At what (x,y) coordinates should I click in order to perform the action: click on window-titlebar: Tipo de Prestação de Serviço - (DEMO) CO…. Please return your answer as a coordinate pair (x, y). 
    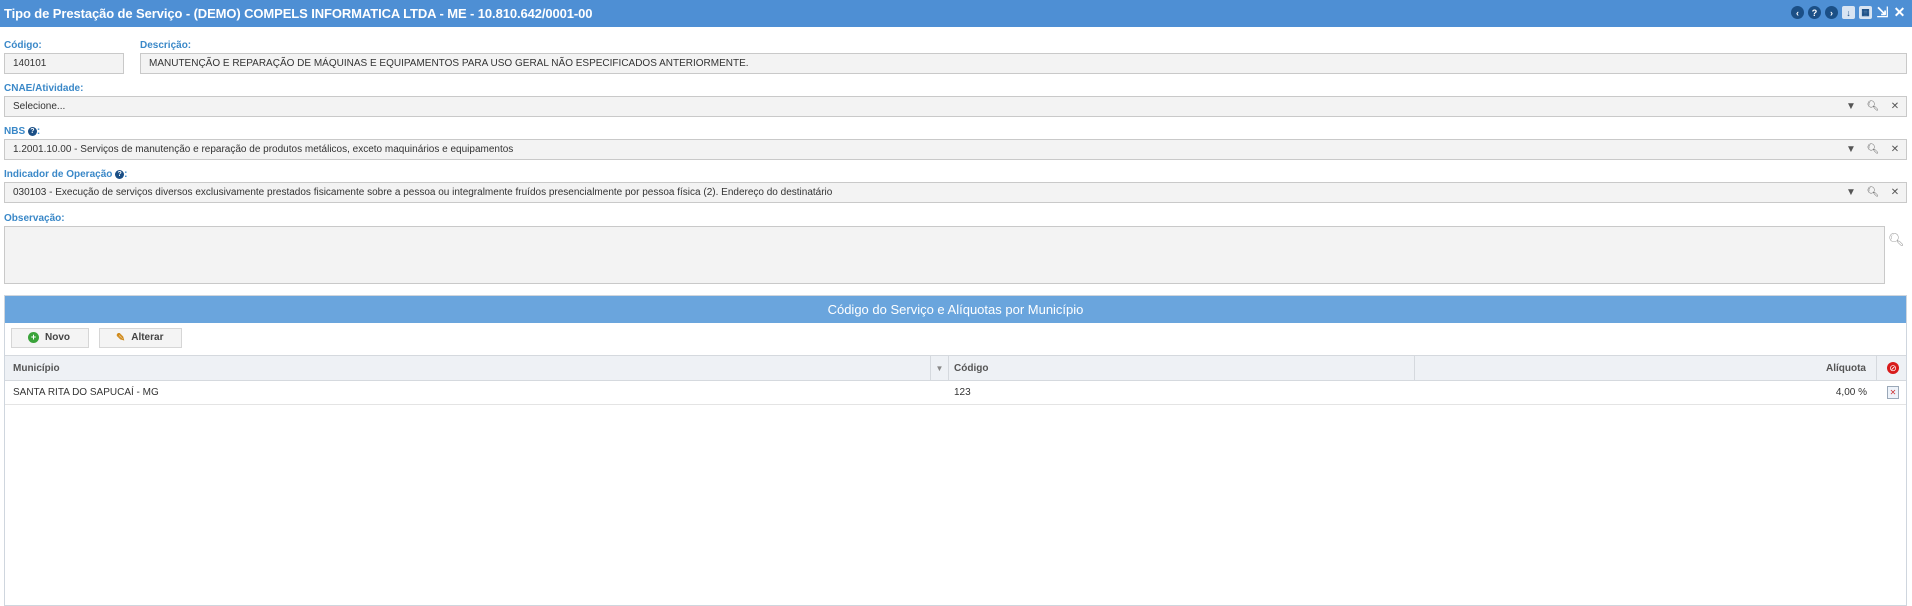
    Looking at the image, I should click on (956, 13).